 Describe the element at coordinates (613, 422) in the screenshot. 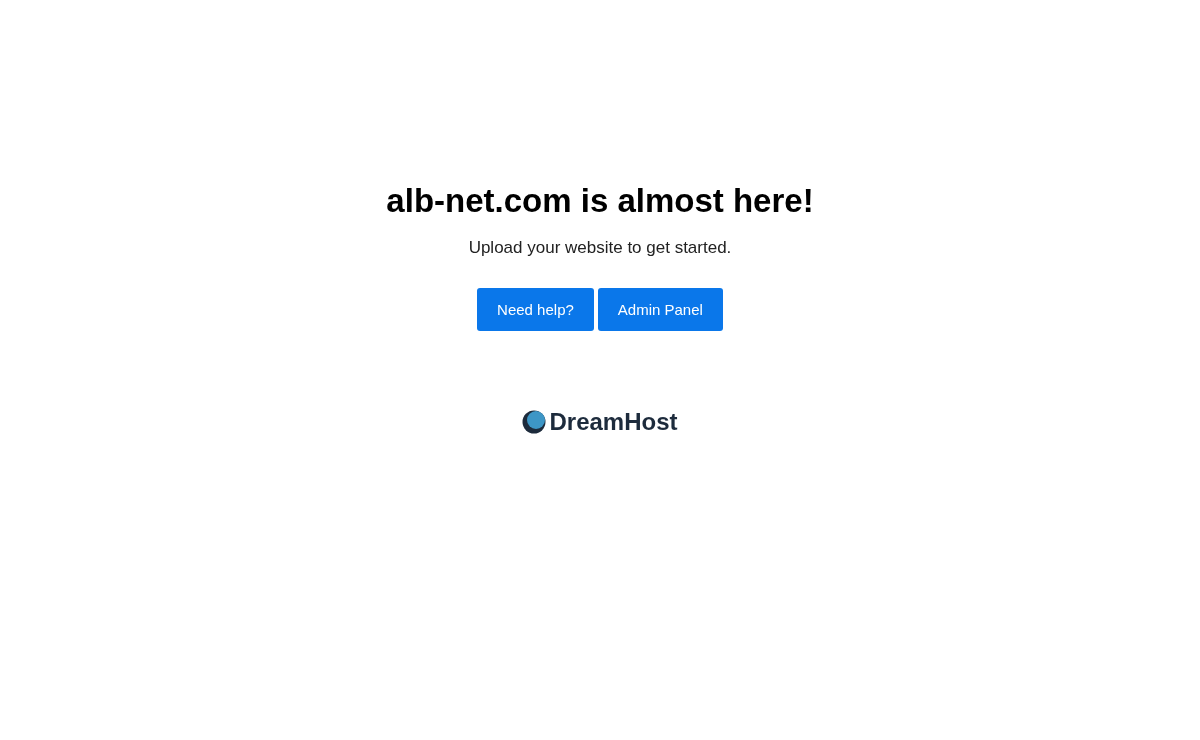

I see `logo-text: DreamHost` at that location.